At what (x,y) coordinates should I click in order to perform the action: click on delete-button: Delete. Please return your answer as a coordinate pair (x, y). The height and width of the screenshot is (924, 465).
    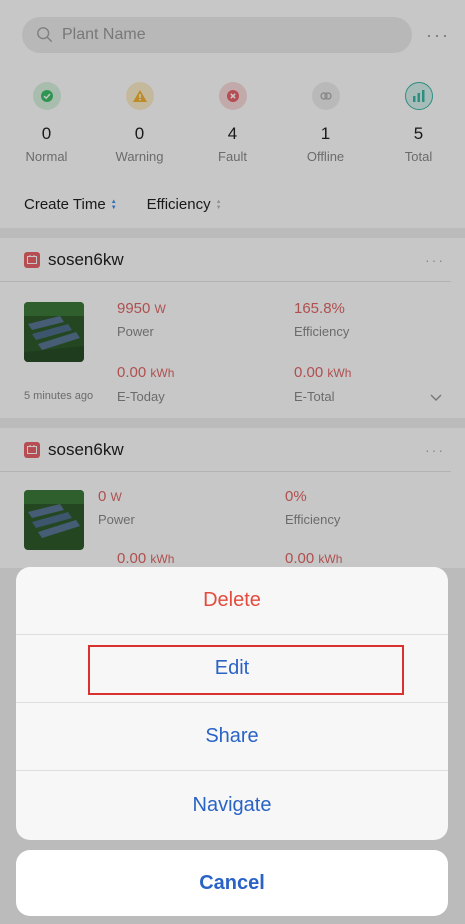
    Looking at the image, I should click on (232, 601).